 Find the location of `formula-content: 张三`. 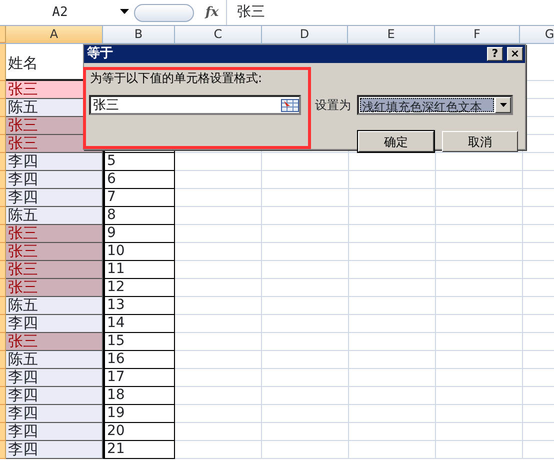

formula-content: 张三 is located at coordinates (390, 12).